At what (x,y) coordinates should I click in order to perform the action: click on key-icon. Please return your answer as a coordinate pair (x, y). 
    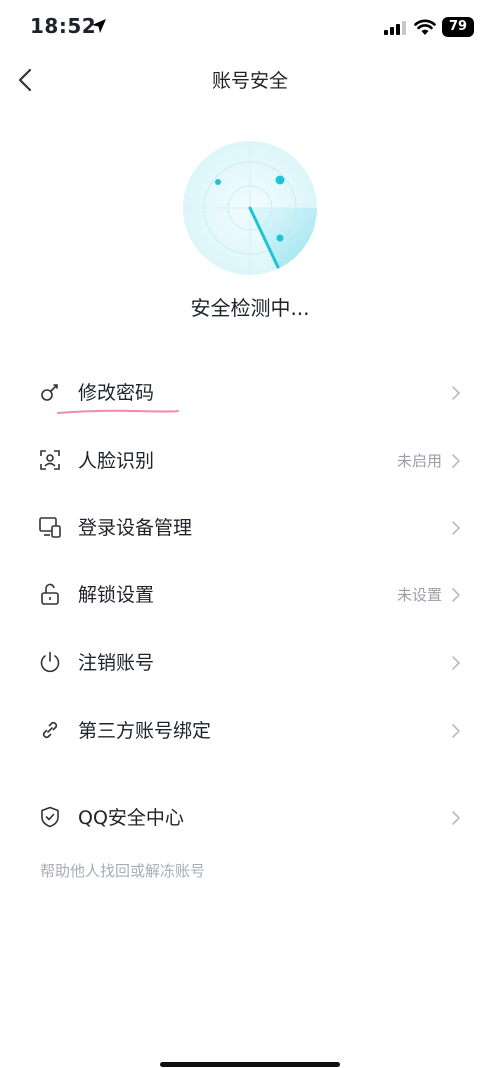
    Looking at the image, I should click on (49, 392).